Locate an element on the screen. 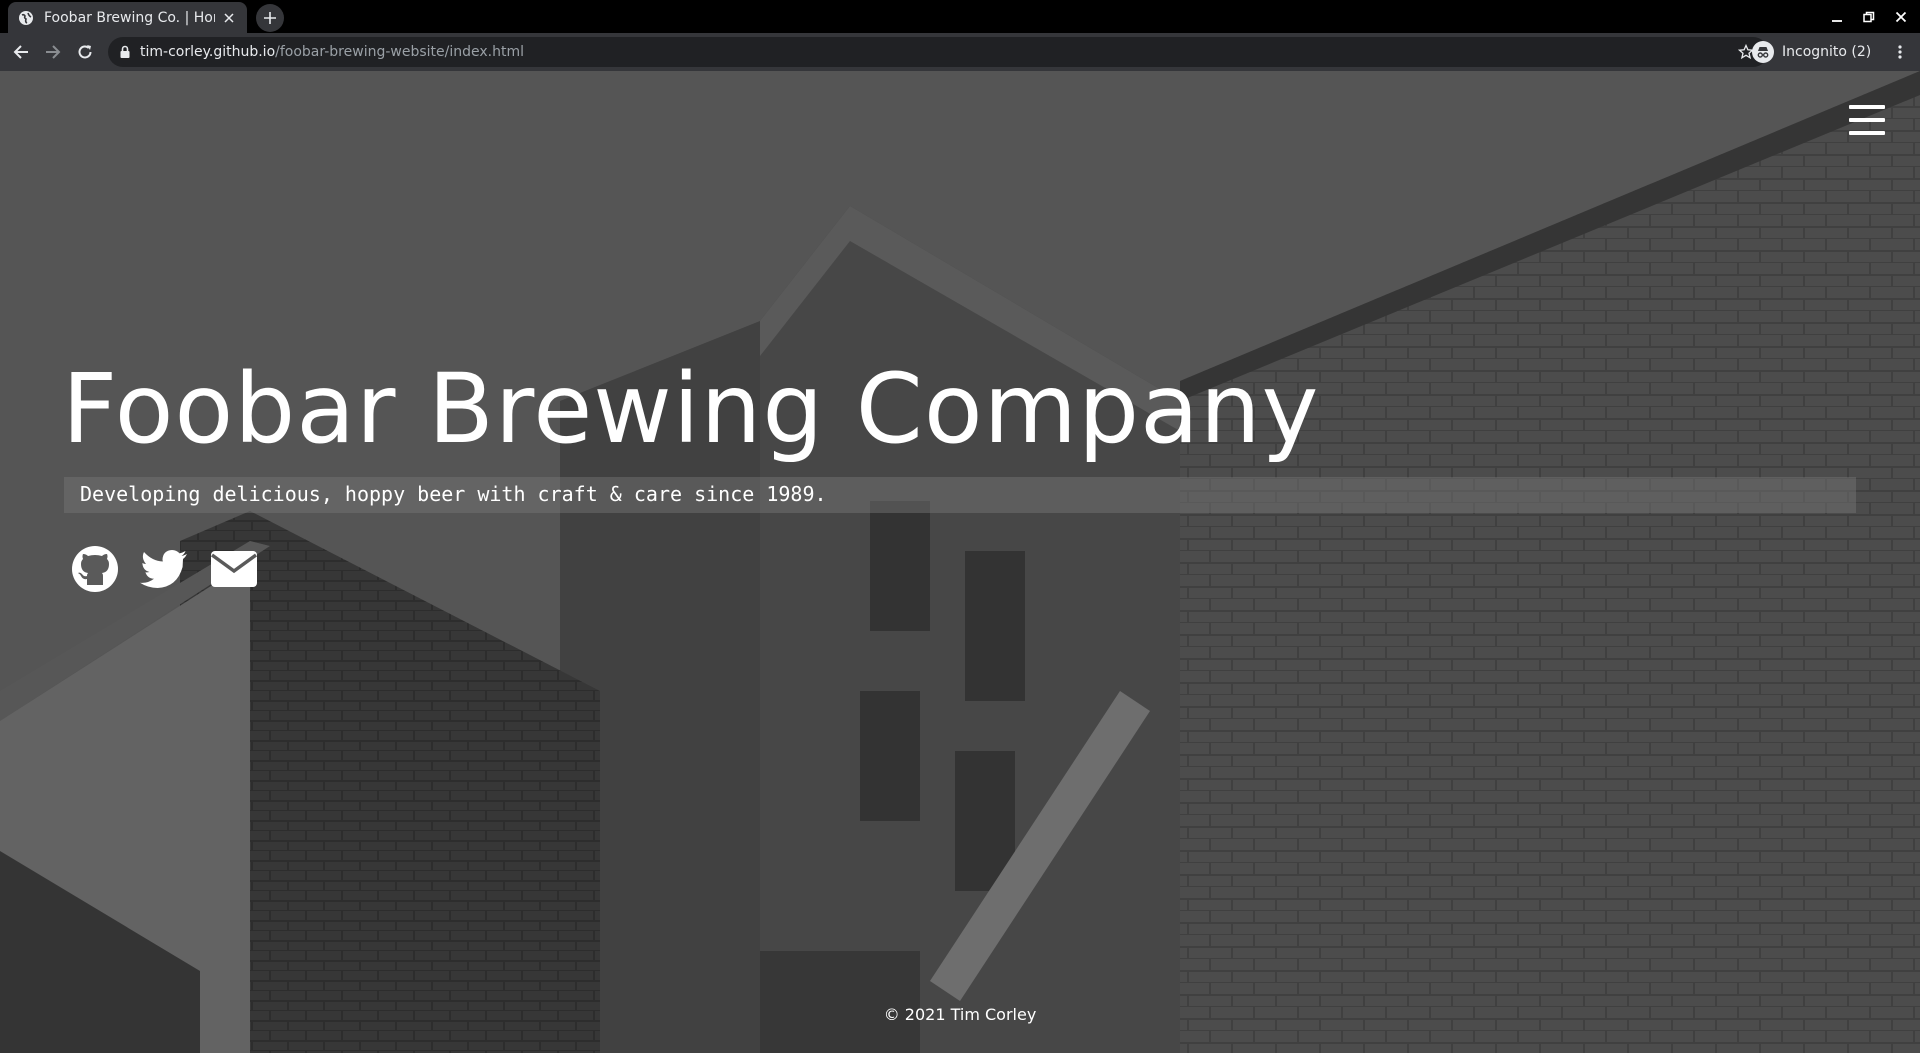 This screenshot has height=1053, width=1920. minimize-icon is located at coordinates (1837, 21).